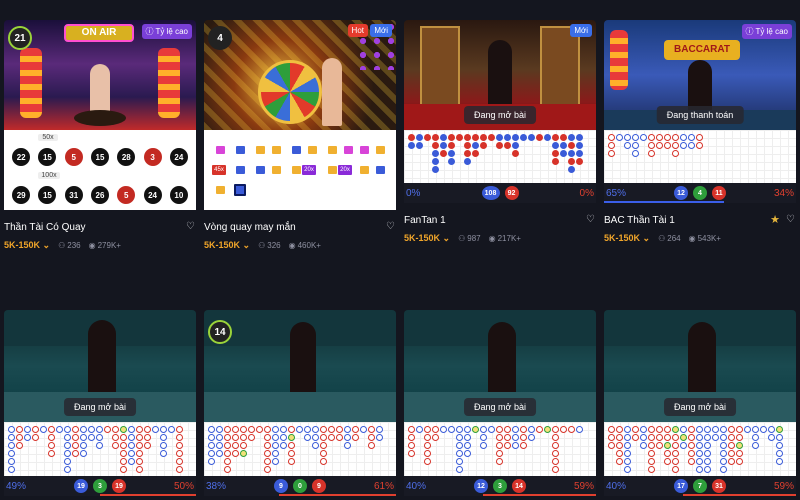 The image size is (800, 500). Describe the element at coordinates (109, 245) in the screenshot. I see `views-value: 279K+` at that location.